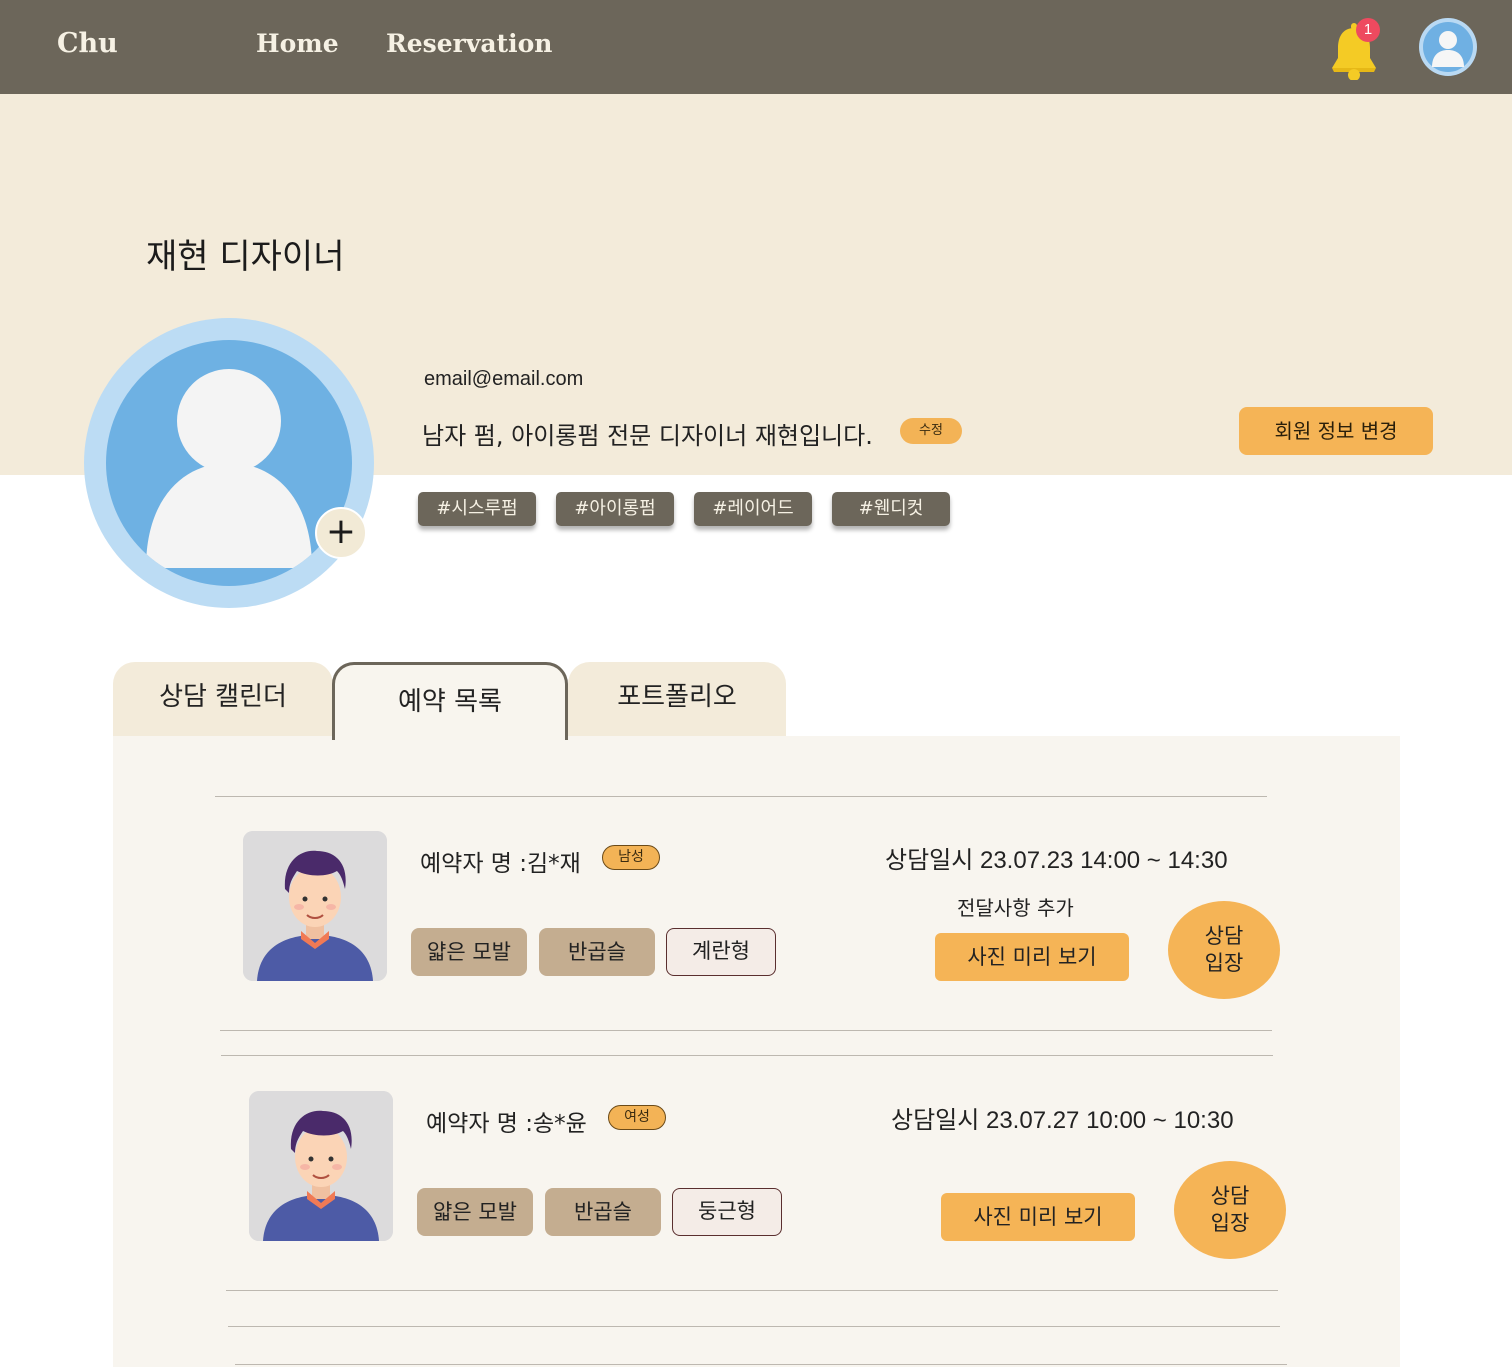 The width and height of the screenshot is (1512, 1367). What do you see at coordinates (477, 509) in the screenshot?
I see `hashtag-chip: #시스루펌` at bounding box center [477, 509].